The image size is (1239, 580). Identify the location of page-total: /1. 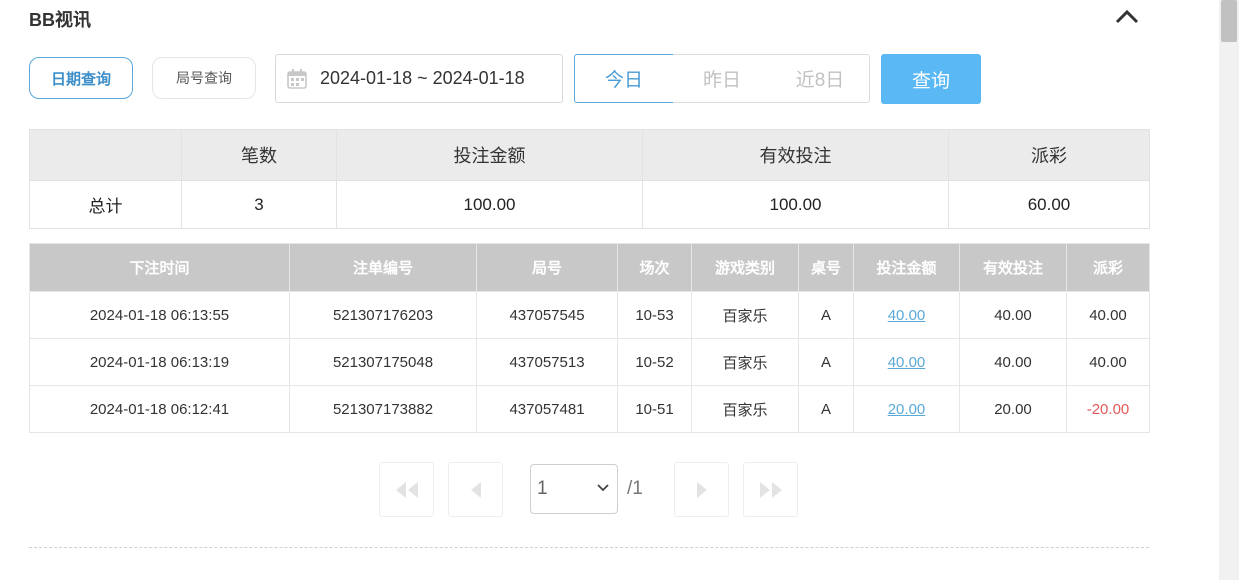
(635, 488).